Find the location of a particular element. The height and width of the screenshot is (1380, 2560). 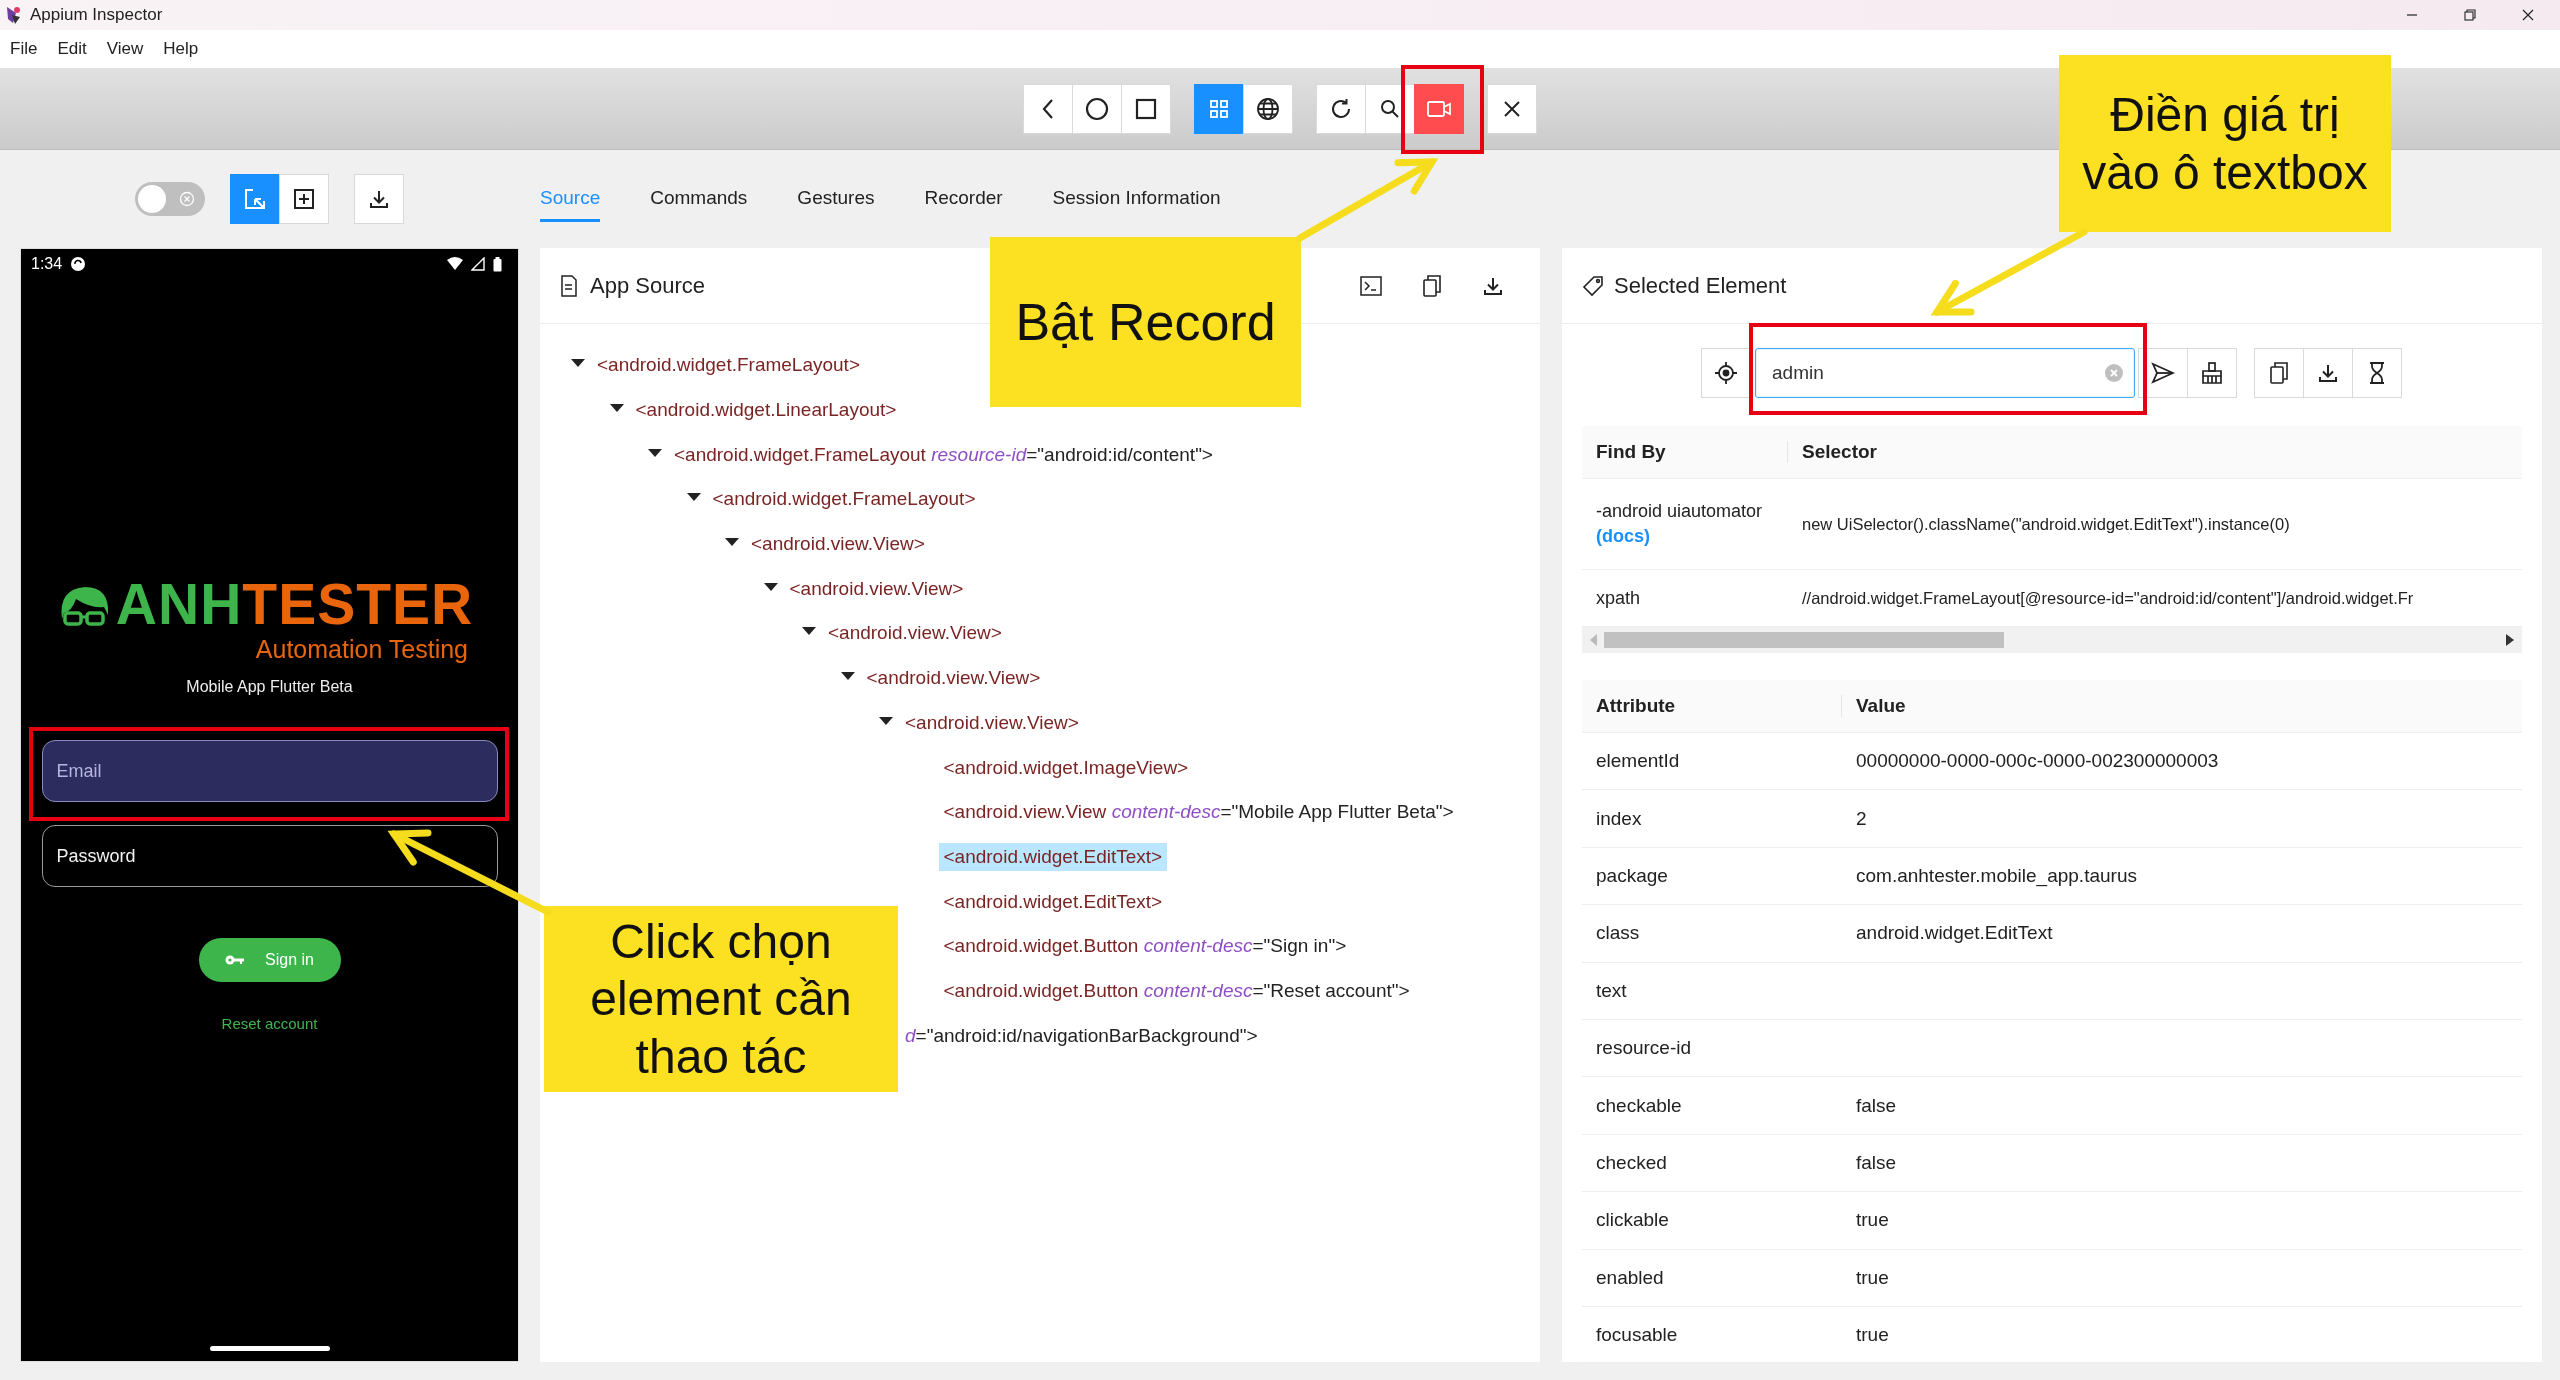

tree-node: <android.widget.Button content-desc="Reset account"> is located at coordinates (1176, 990).